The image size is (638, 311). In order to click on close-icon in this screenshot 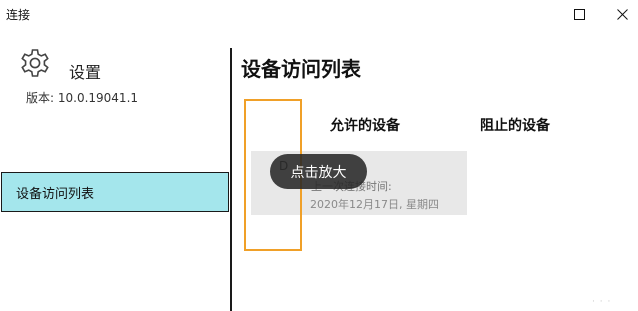, I will do `click(622, 14)`.